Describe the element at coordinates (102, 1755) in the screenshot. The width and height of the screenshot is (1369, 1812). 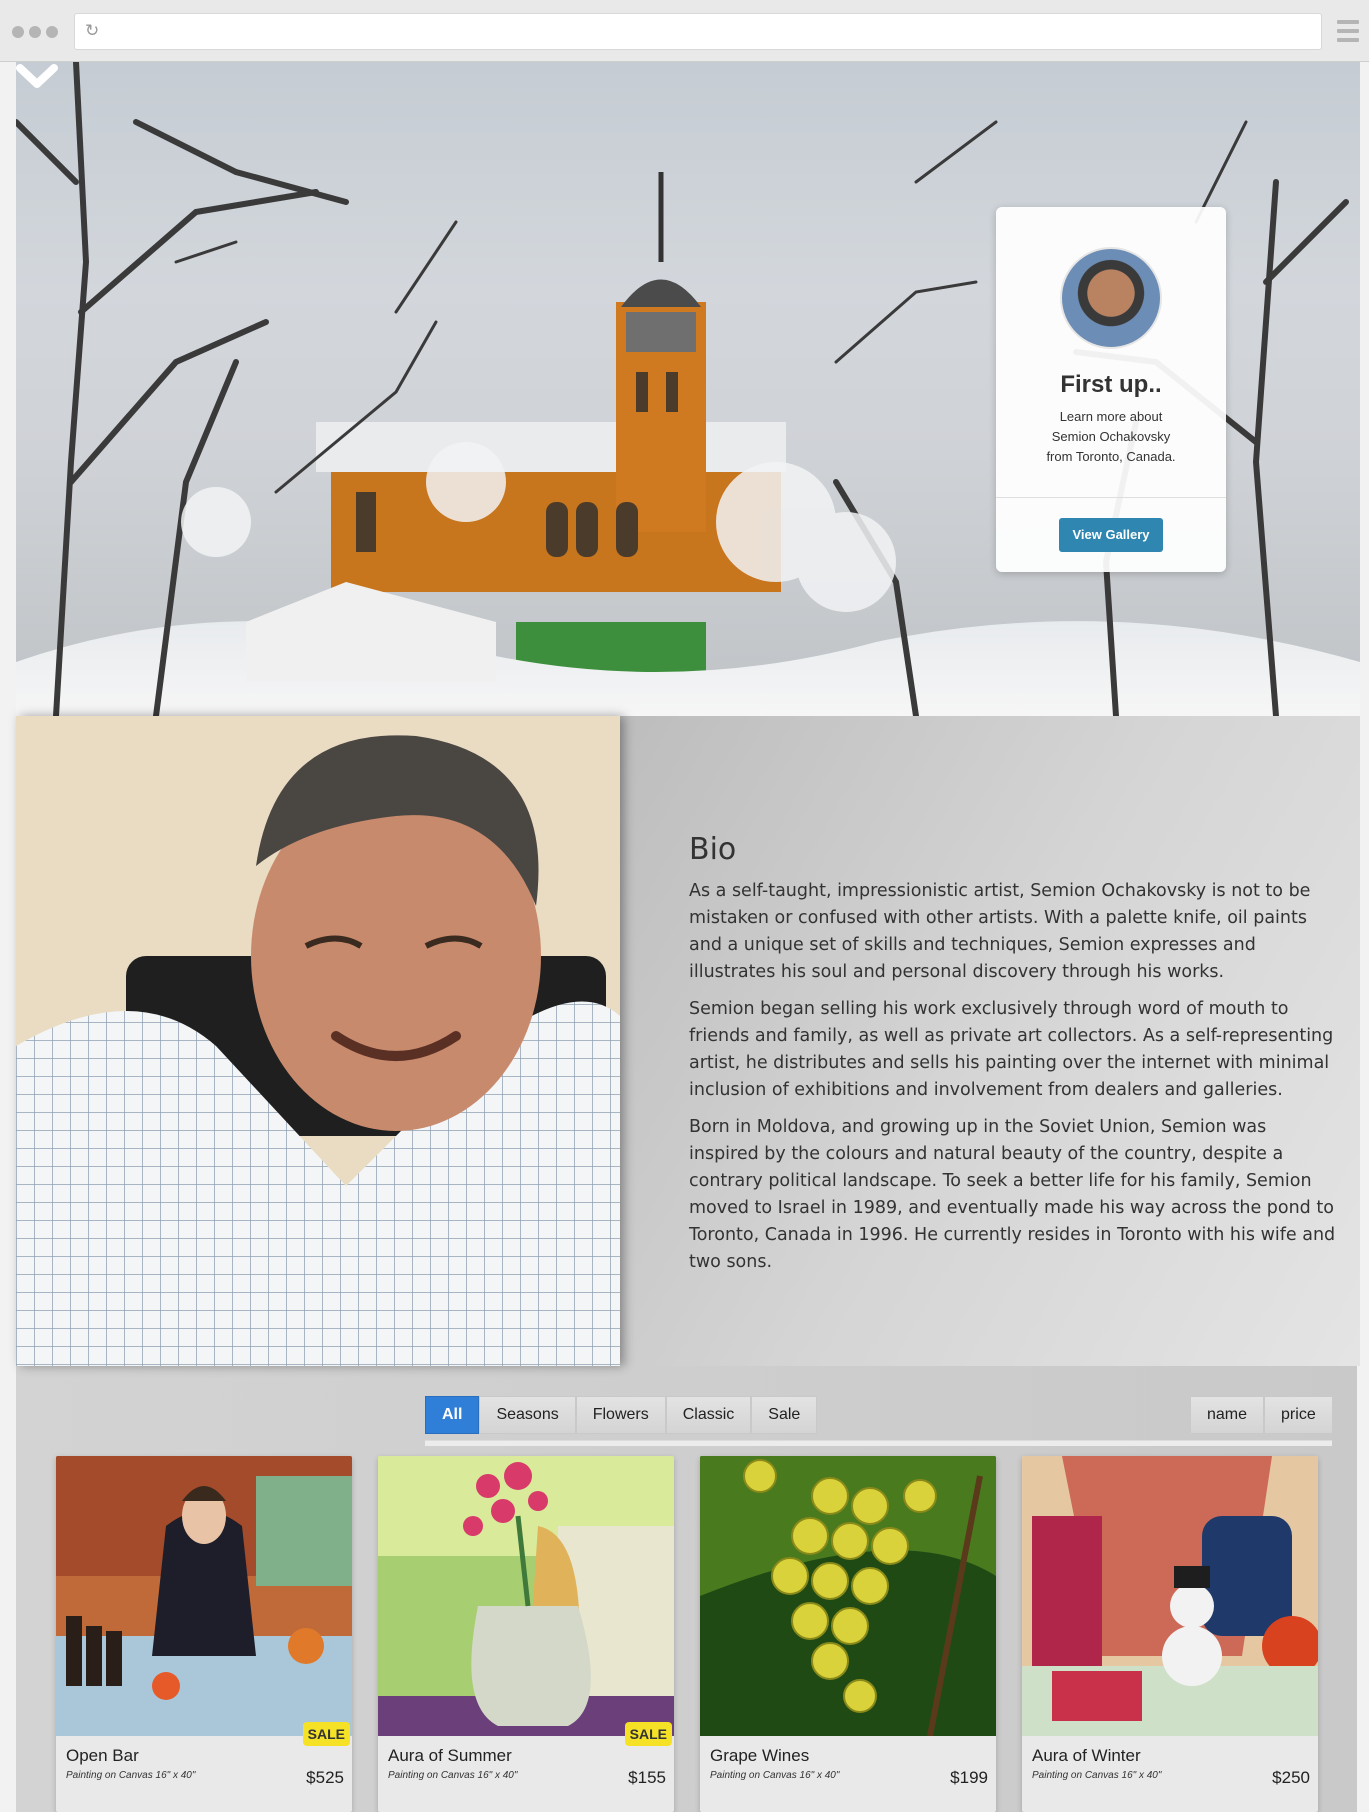
I see `artwork-title: Open Bar` at that location.